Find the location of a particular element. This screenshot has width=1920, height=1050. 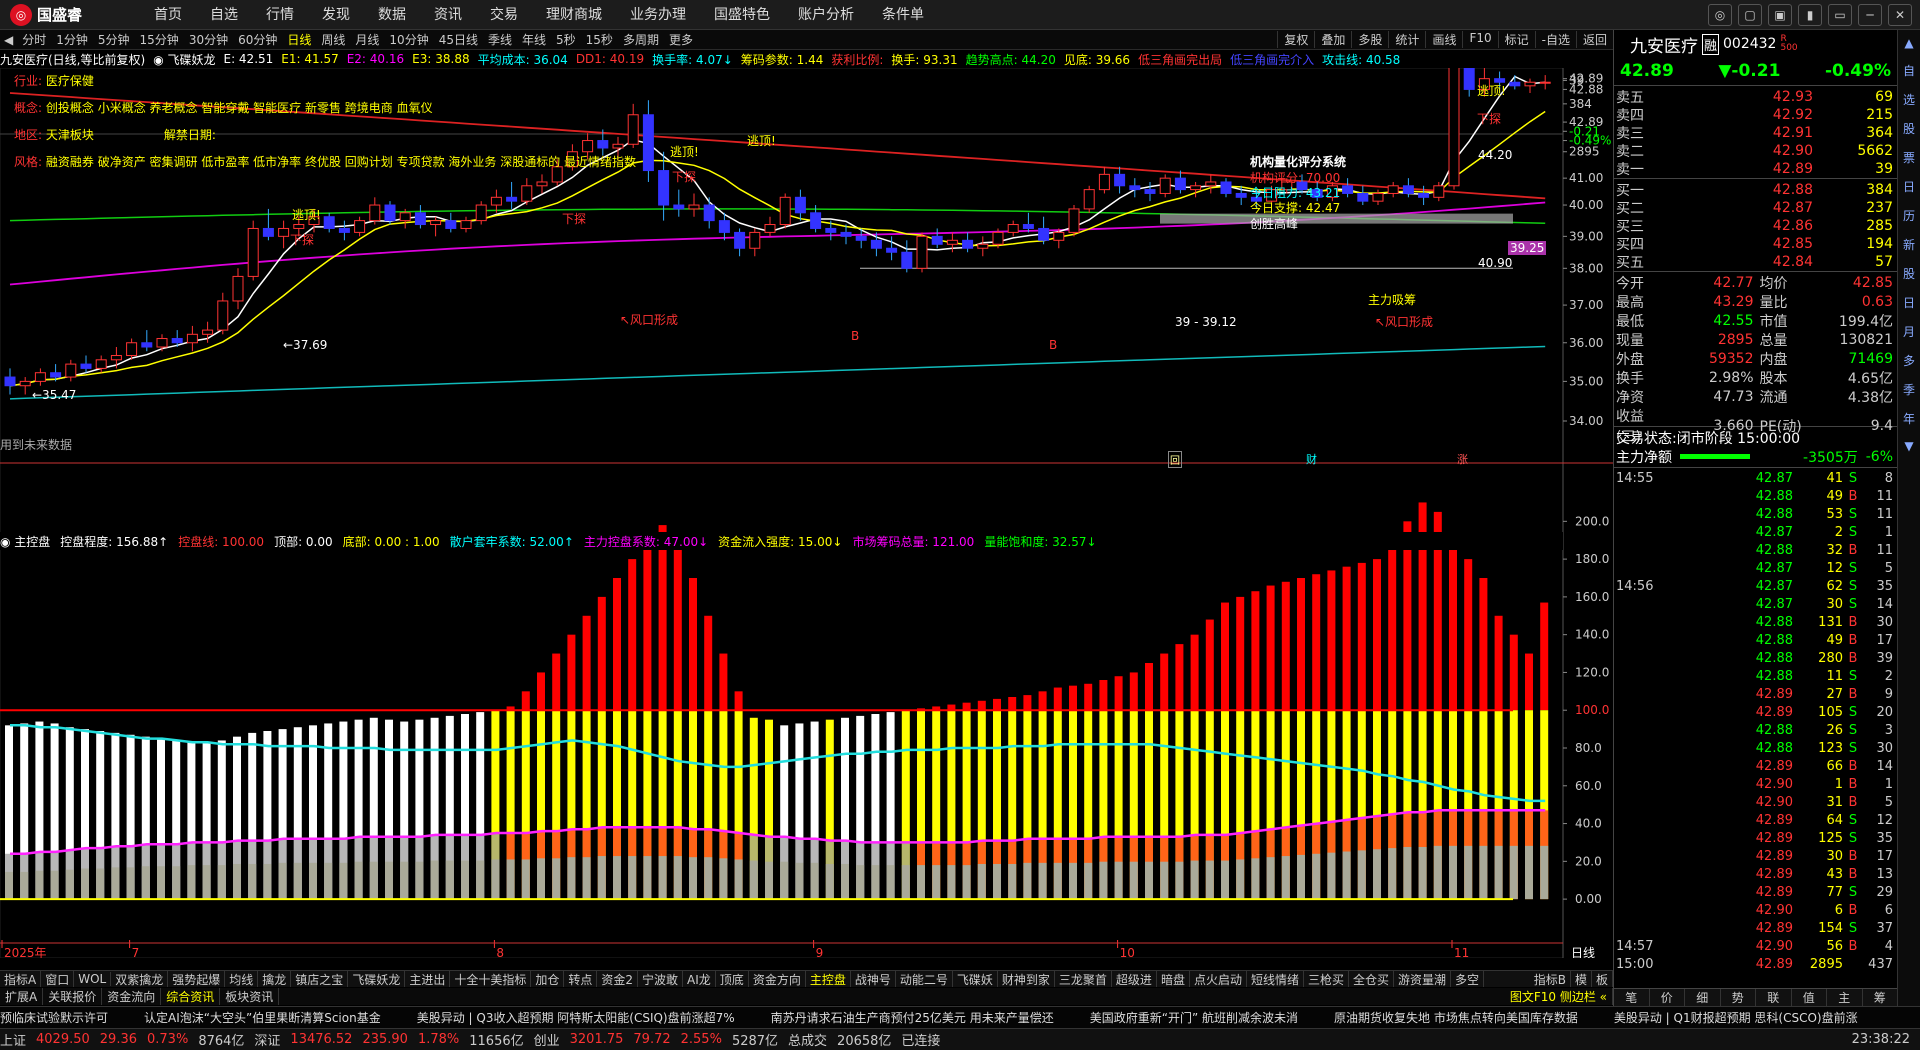

period-tool-1: 叠加 is located at coordinates (1332, 39).